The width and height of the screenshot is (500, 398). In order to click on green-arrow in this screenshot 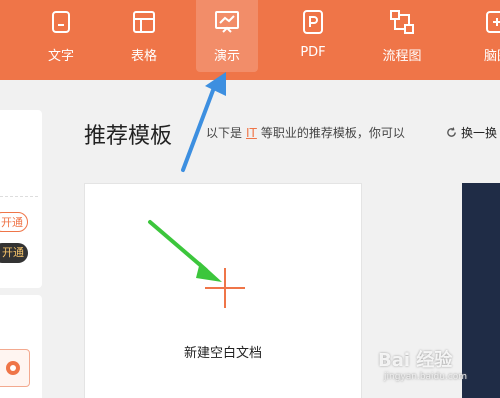, I will do `click(185, 251)`.